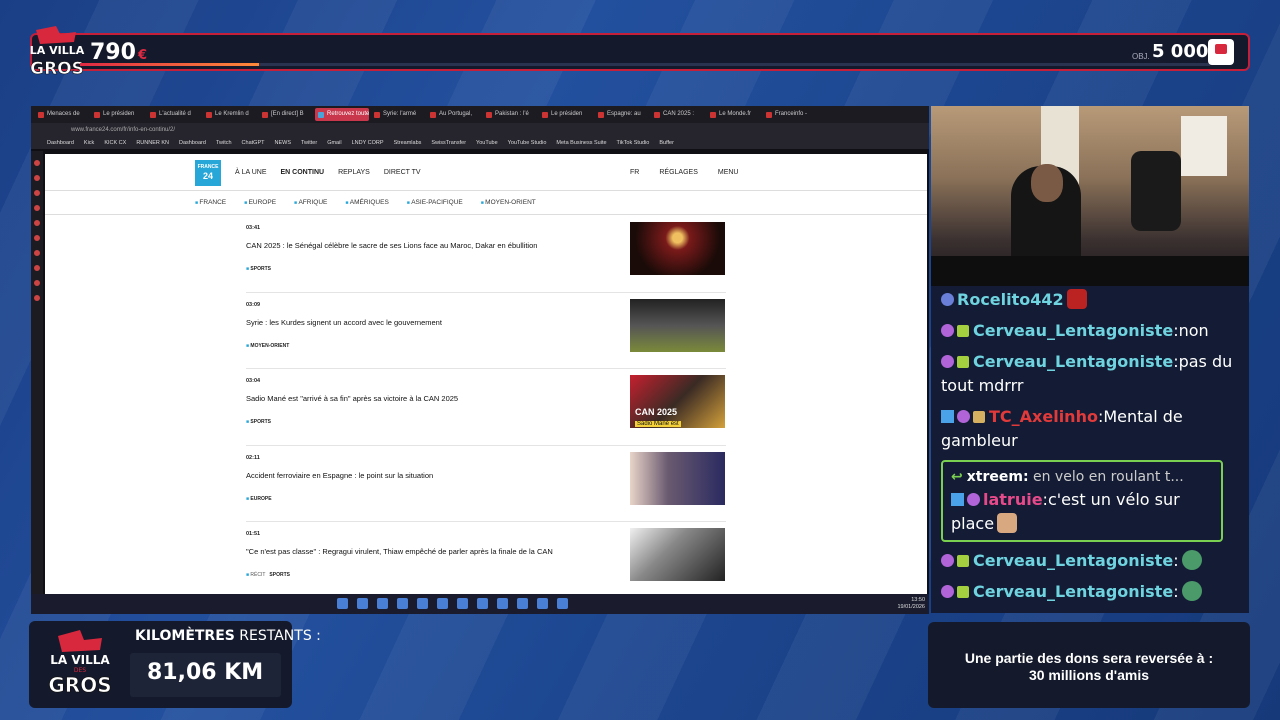 Image resolution: width=1280 pixels, height=720 pixels. Describe the element at coordinates (309, 143) in the screenshot. I see `bookmark-item: Twitter` at that location.